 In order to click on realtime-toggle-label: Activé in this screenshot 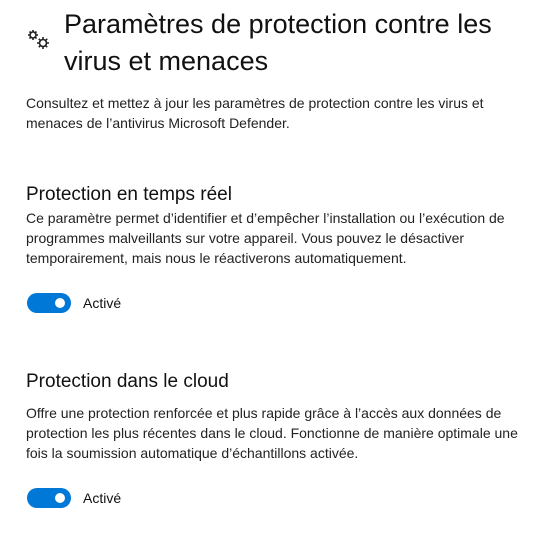, I will do `click(102, 303)`.